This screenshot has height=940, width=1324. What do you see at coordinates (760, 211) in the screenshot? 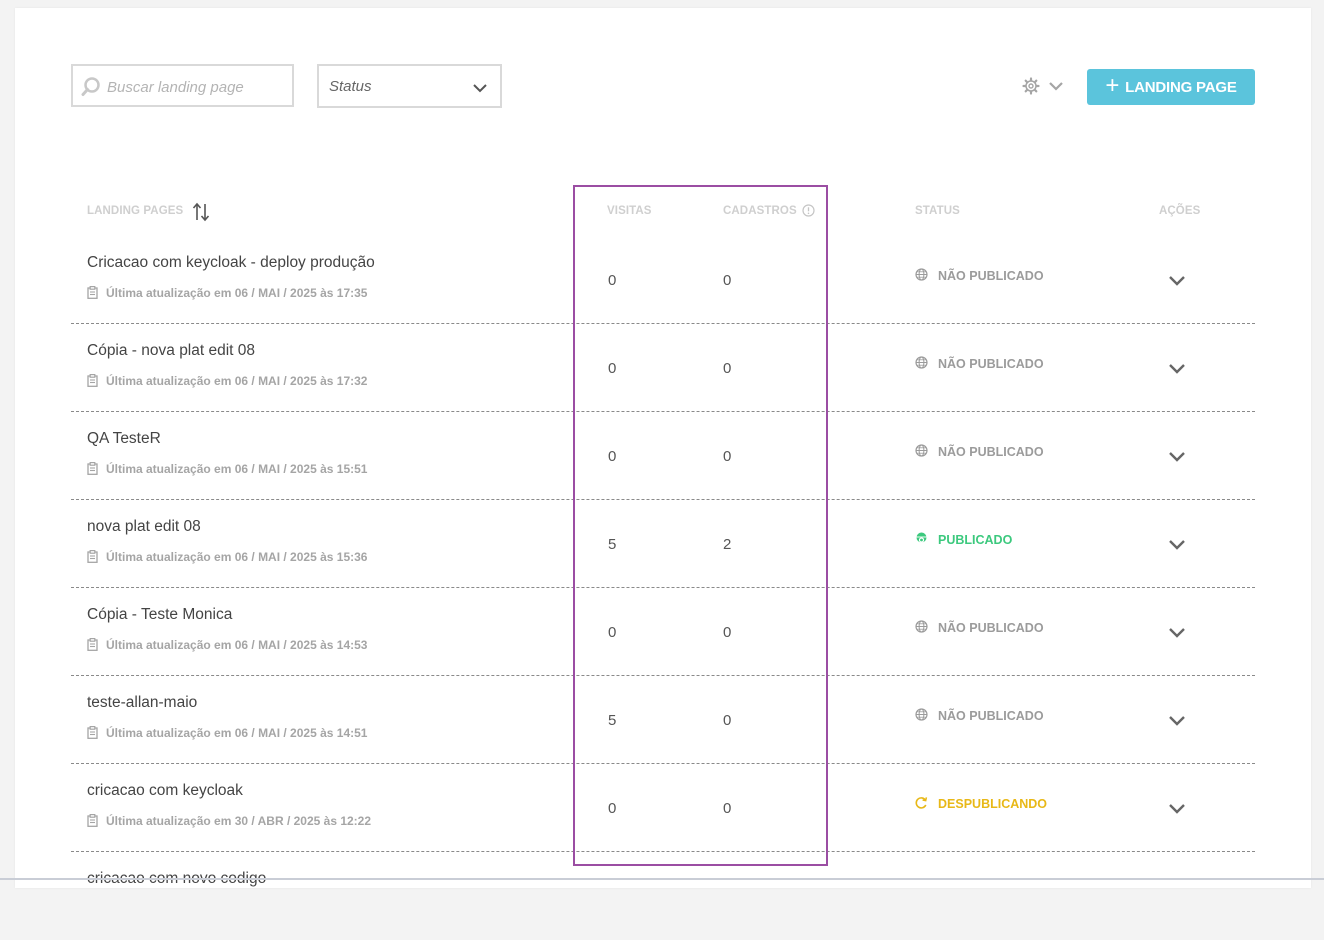
I see `header-registrations: CADASTROS` at bounding box center [760, 211].